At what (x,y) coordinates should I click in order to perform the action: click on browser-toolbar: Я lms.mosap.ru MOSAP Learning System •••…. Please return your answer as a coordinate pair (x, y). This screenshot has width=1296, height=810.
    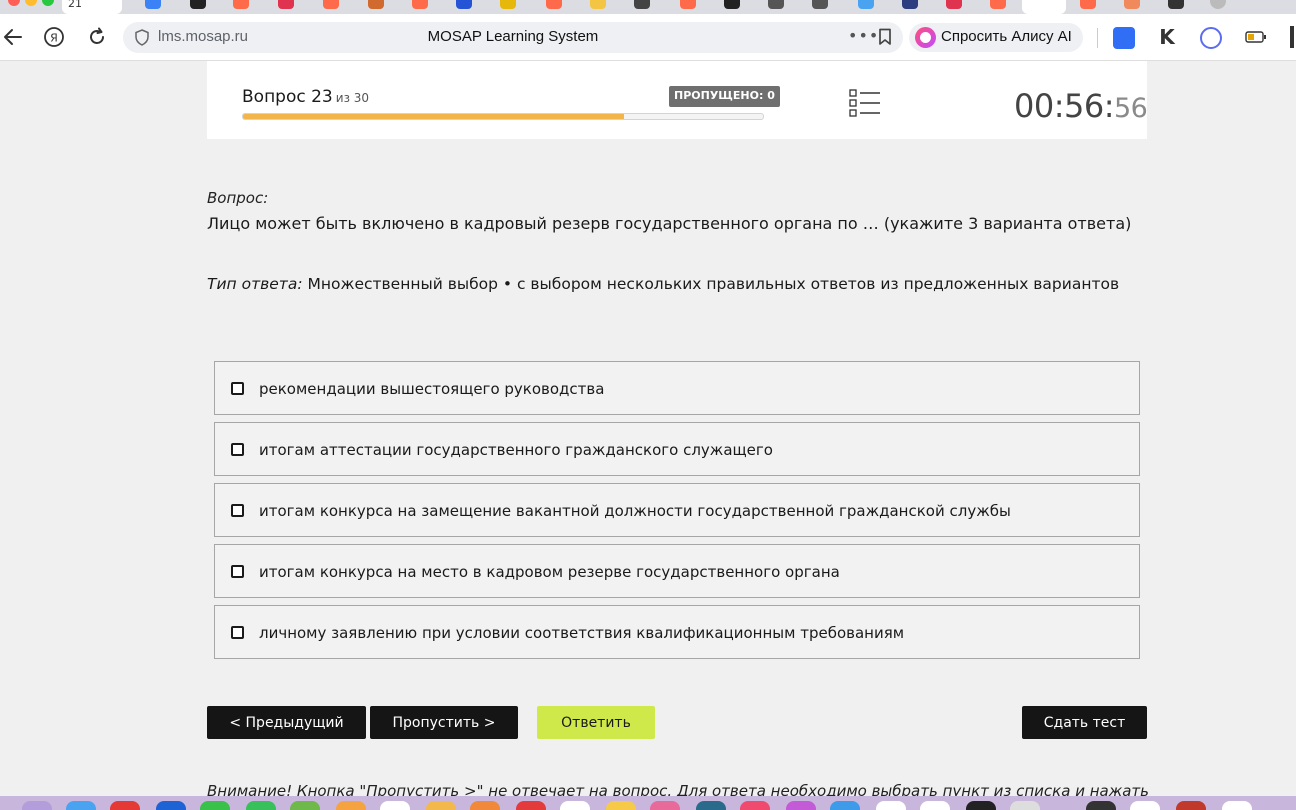
    Looking at the image, I should click on (648, 37).